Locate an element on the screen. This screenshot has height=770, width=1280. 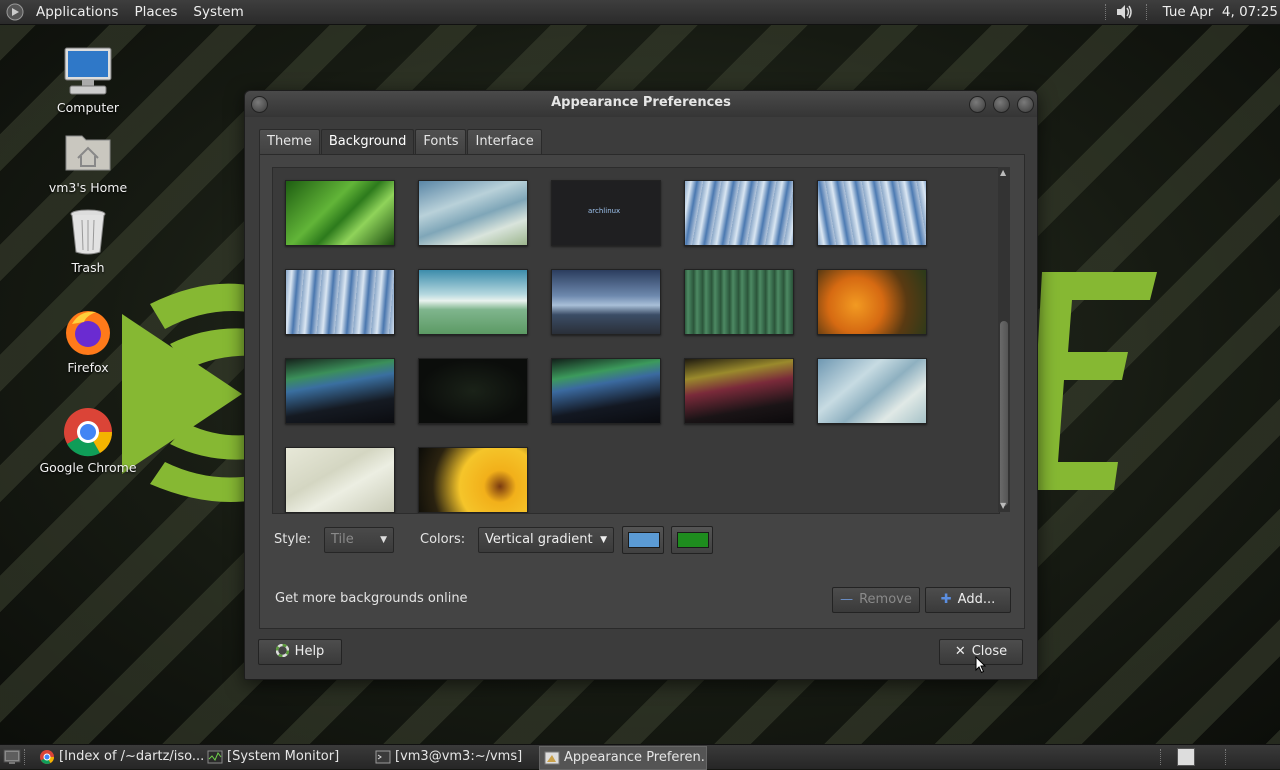
remove-button: — Remove is located at coordinates (876, 600).